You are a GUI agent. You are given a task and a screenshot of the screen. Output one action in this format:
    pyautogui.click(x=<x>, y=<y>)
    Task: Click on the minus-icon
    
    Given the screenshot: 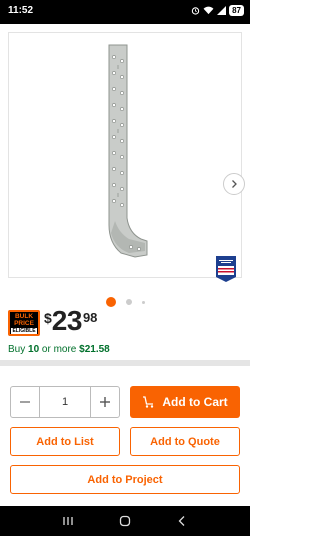 What is the action you would take?
    pyautogui.click(x=25, y=402)
    